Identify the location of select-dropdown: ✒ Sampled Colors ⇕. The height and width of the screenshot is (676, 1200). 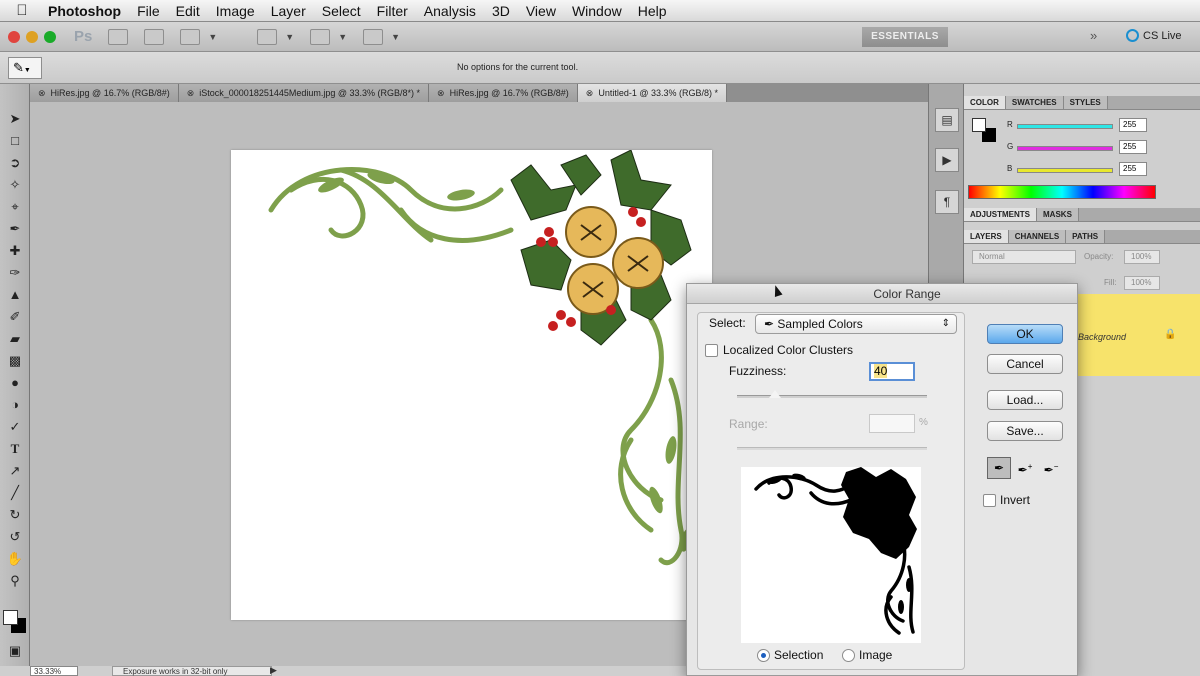
(856, 324).